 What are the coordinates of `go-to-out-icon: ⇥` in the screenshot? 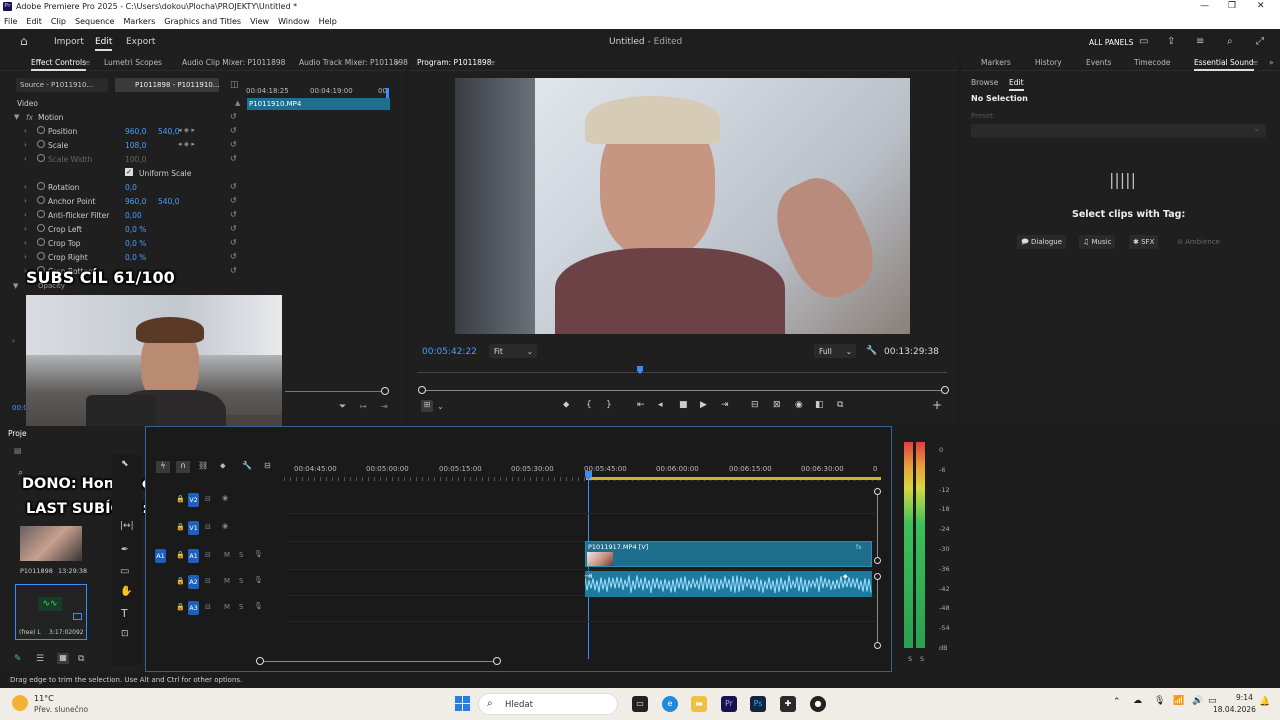 It's located at (725, 405).